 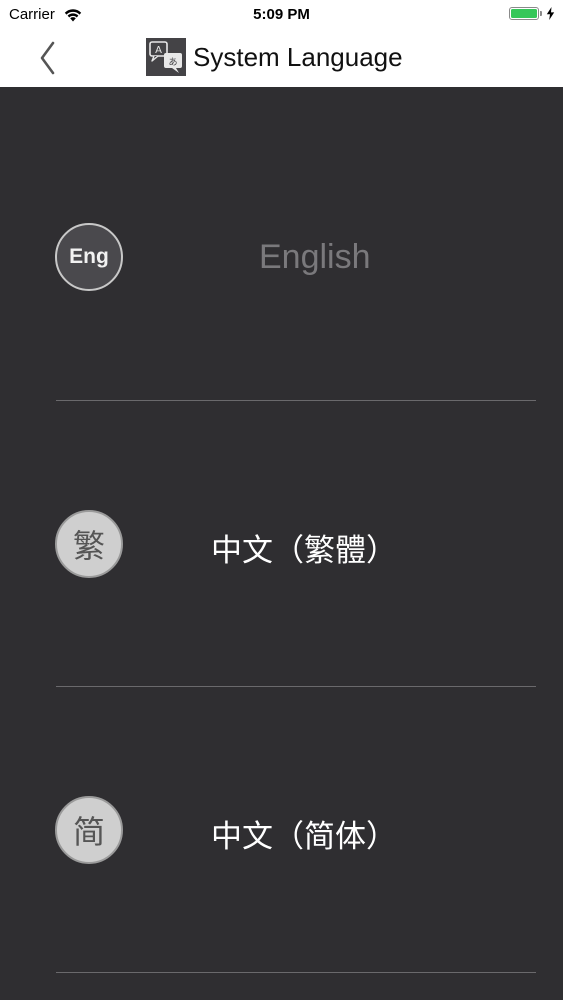 What do you see at coordinates (89, 257) in the screenshot?
I see `language-badge: Eng` at bounding box center [89, 257].